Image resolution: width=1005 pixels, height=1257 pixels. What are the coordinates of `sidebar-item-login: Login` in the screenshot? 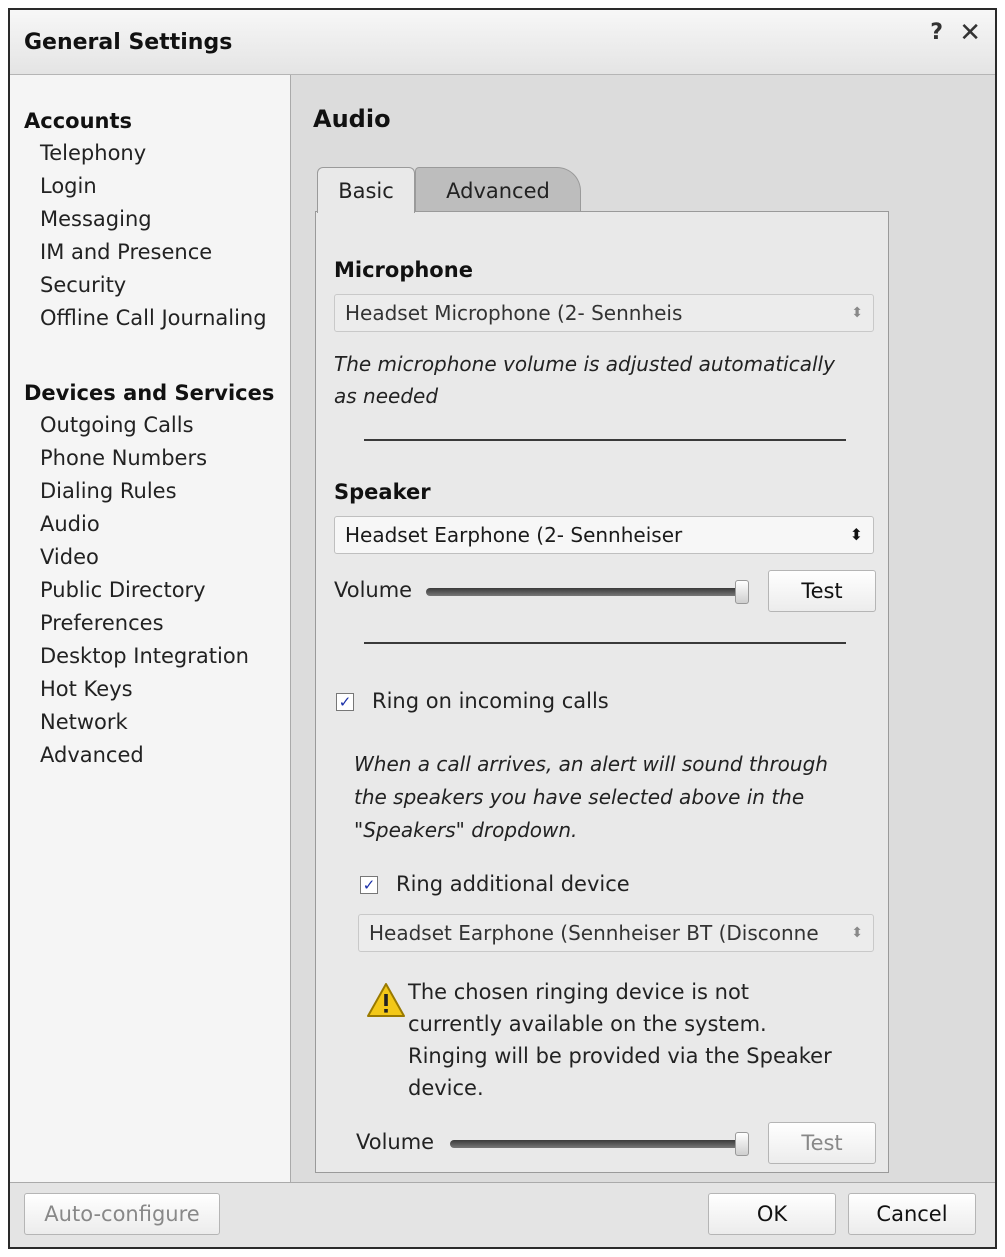 It's located at (145, 186).